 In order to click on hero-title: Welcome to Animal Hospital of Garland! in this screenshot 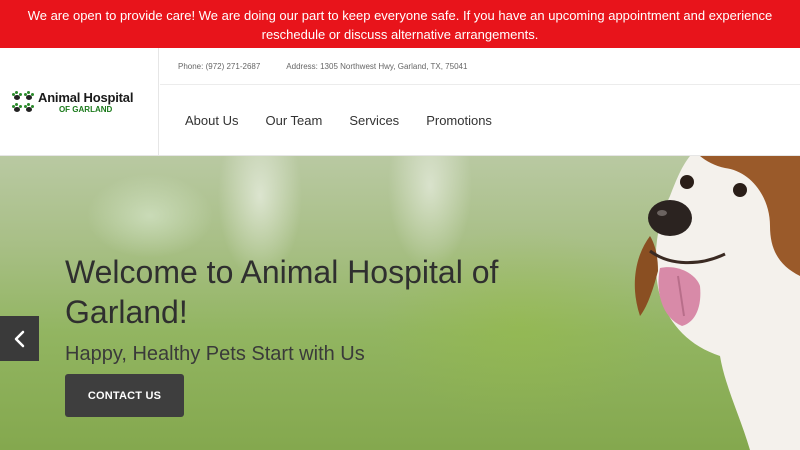, I will do `click(282, 292)`.